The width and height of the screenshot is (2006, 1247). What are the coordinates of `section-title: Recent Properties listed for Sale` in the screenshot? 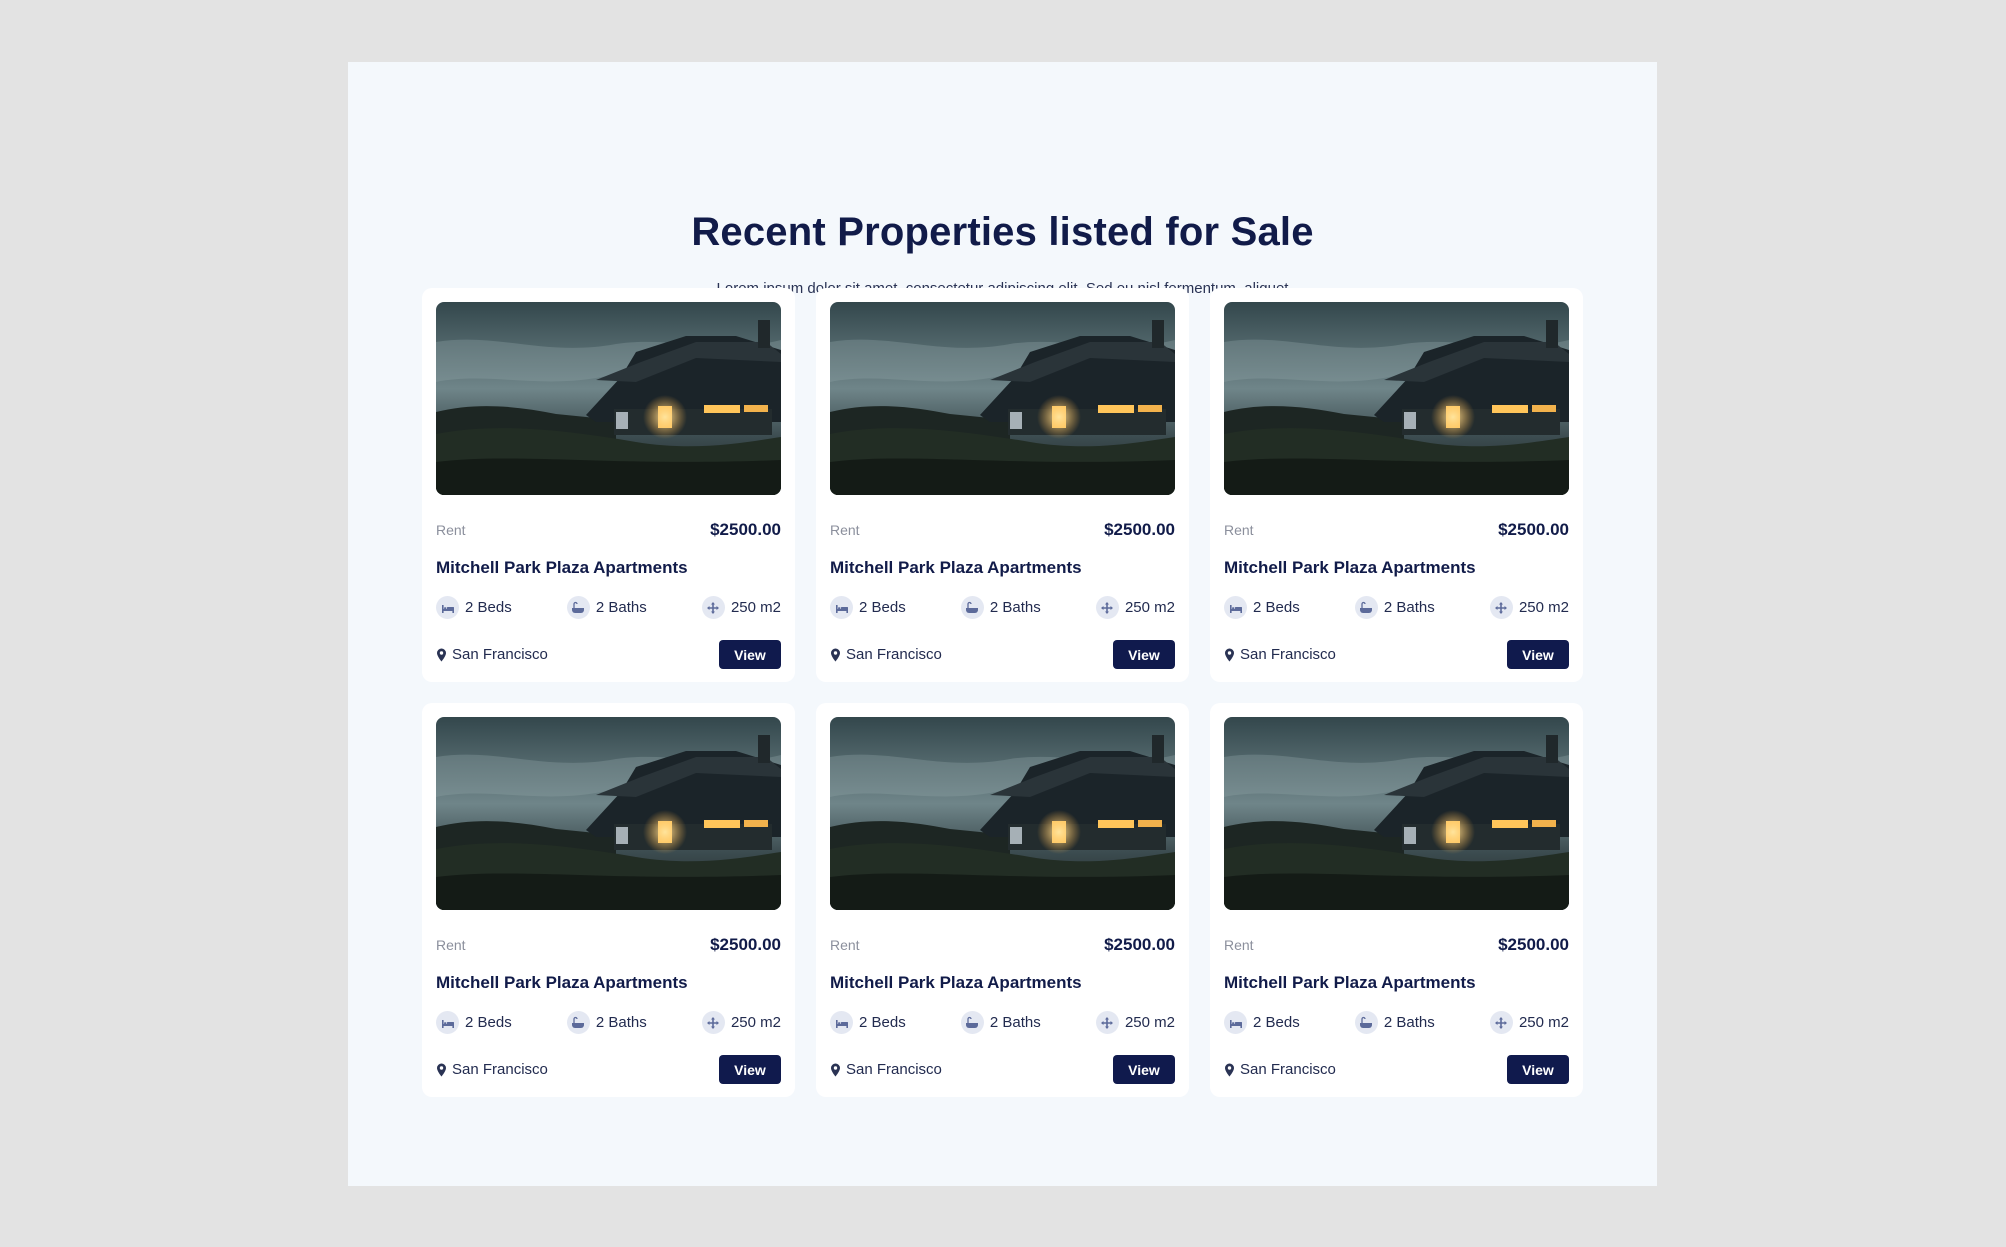 It's located at (1002, 232).